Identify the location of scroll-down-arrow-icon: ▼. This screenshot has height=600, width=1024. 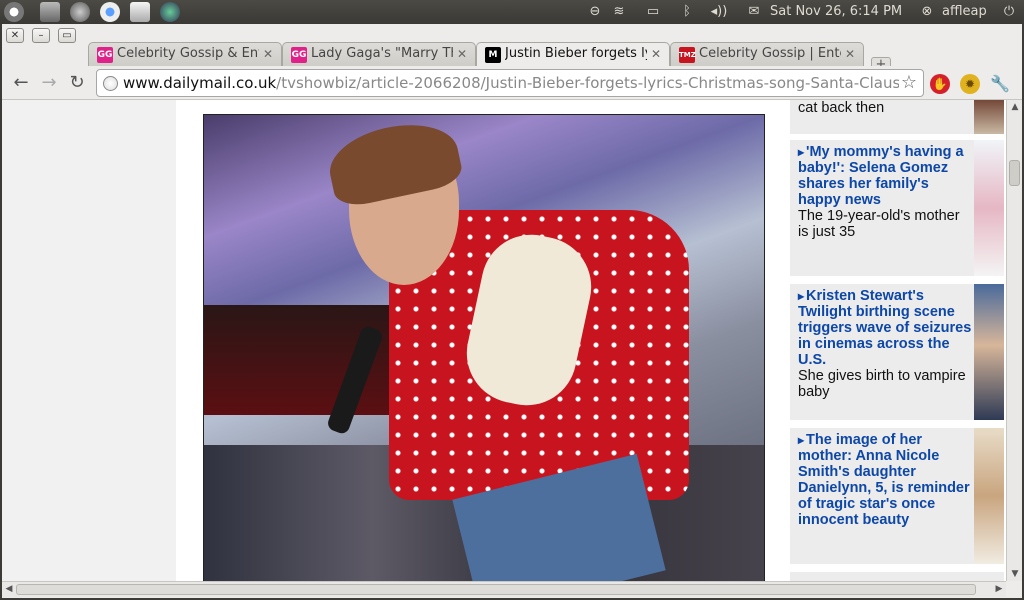
(1015, 574).